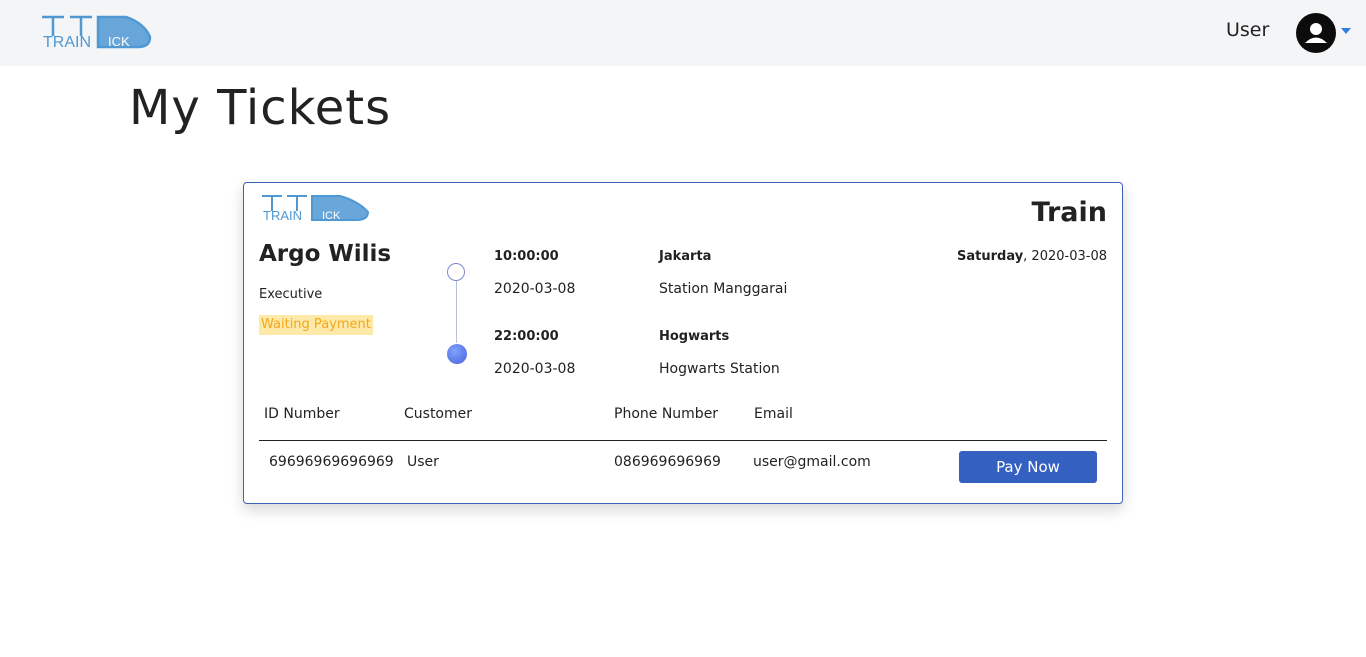 This screenshot has height=657, width=1366. Describe the element at coordinates (683, 33) in the screenshot. I see `top-navbar: TRAIN ICK User` at that location.